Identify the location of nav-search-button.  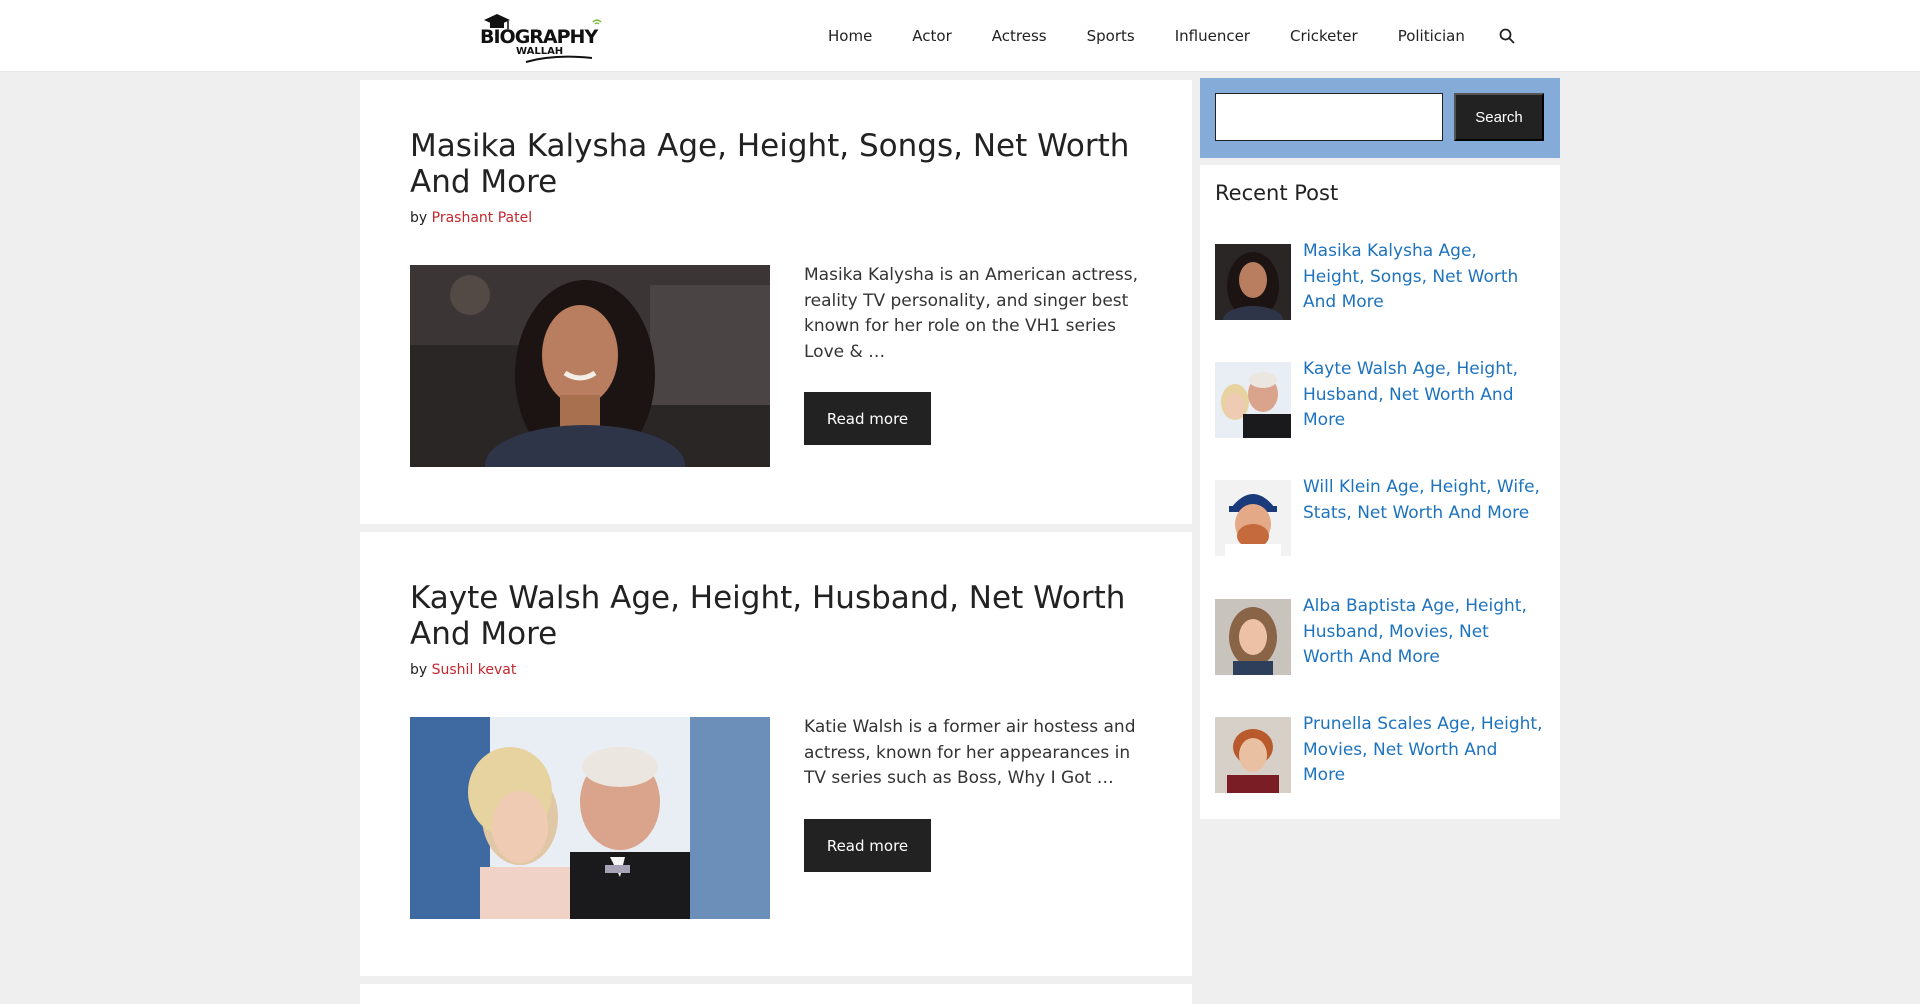
(1507, 36).